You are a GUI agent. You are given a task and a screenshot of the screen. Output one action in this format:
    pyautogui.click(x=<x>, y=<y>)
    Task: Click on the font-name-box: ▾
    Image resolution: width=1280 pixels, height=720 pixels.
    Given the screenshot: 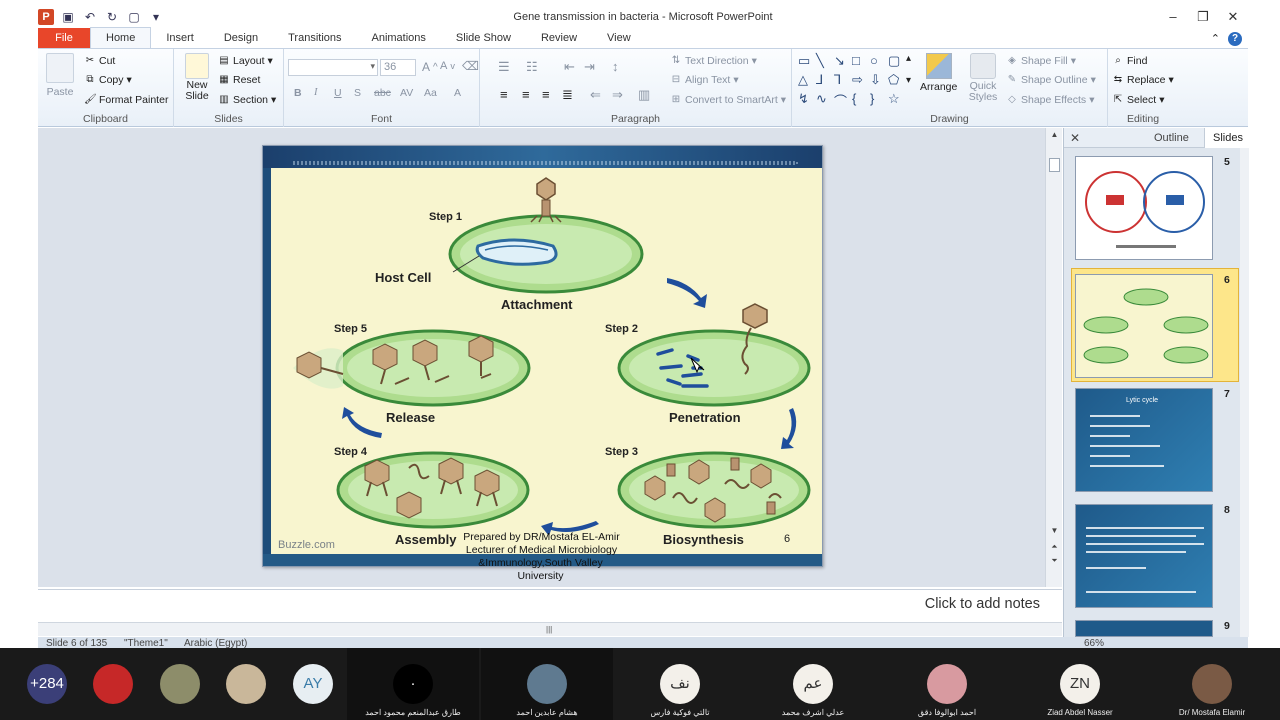 What is the action you would take?
    pyautogui.click(x=333, y=67)
    